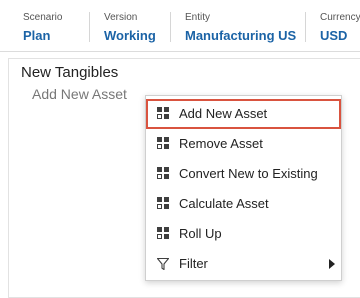  I want to click on menu-item-label: Filter, so click(193, 263).